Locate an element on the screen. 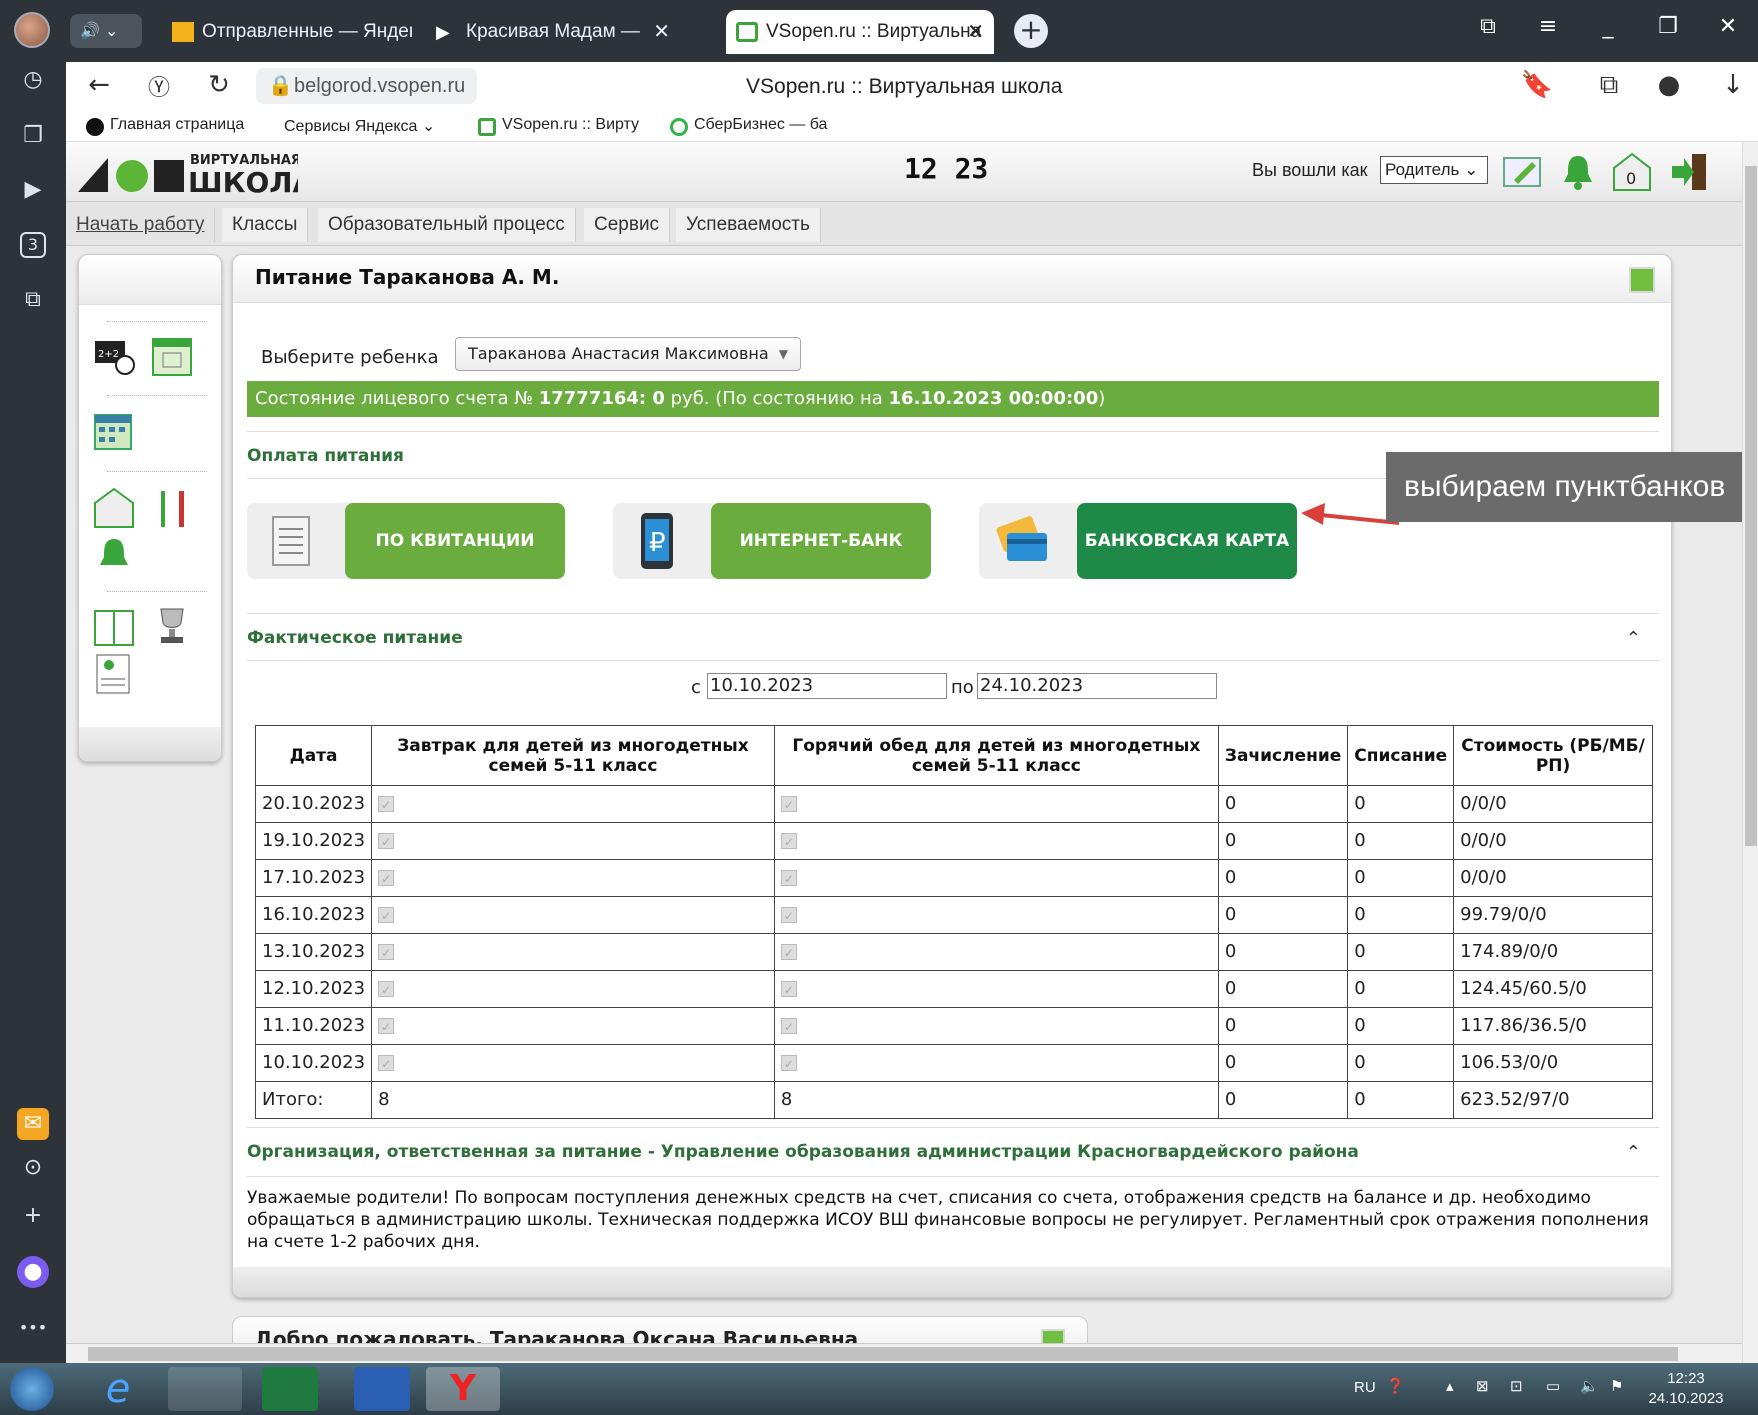  virtual-school-logo: ВИРТУАЛЬНАЯ ШКОЛА is located at coordinates (188, 171).